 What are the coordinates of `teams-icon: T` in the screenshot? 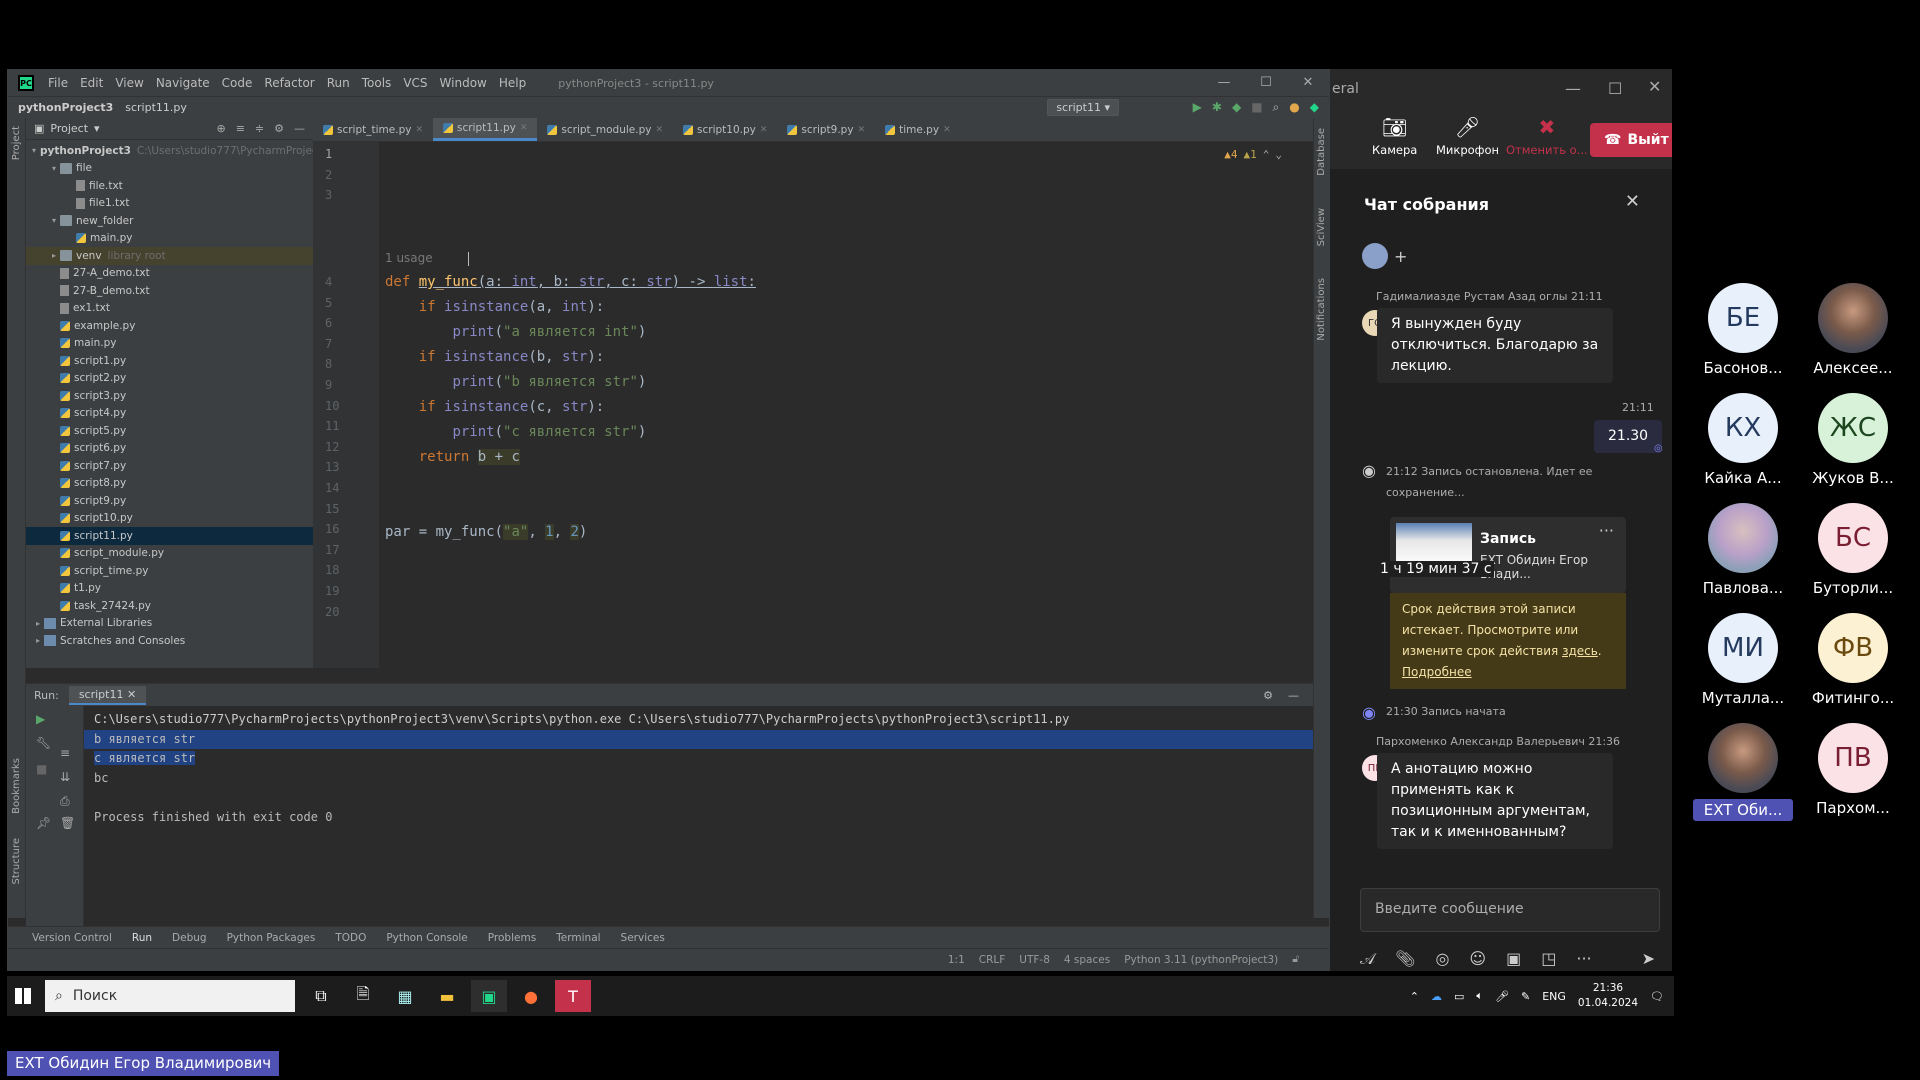 It's located at (573, 996).